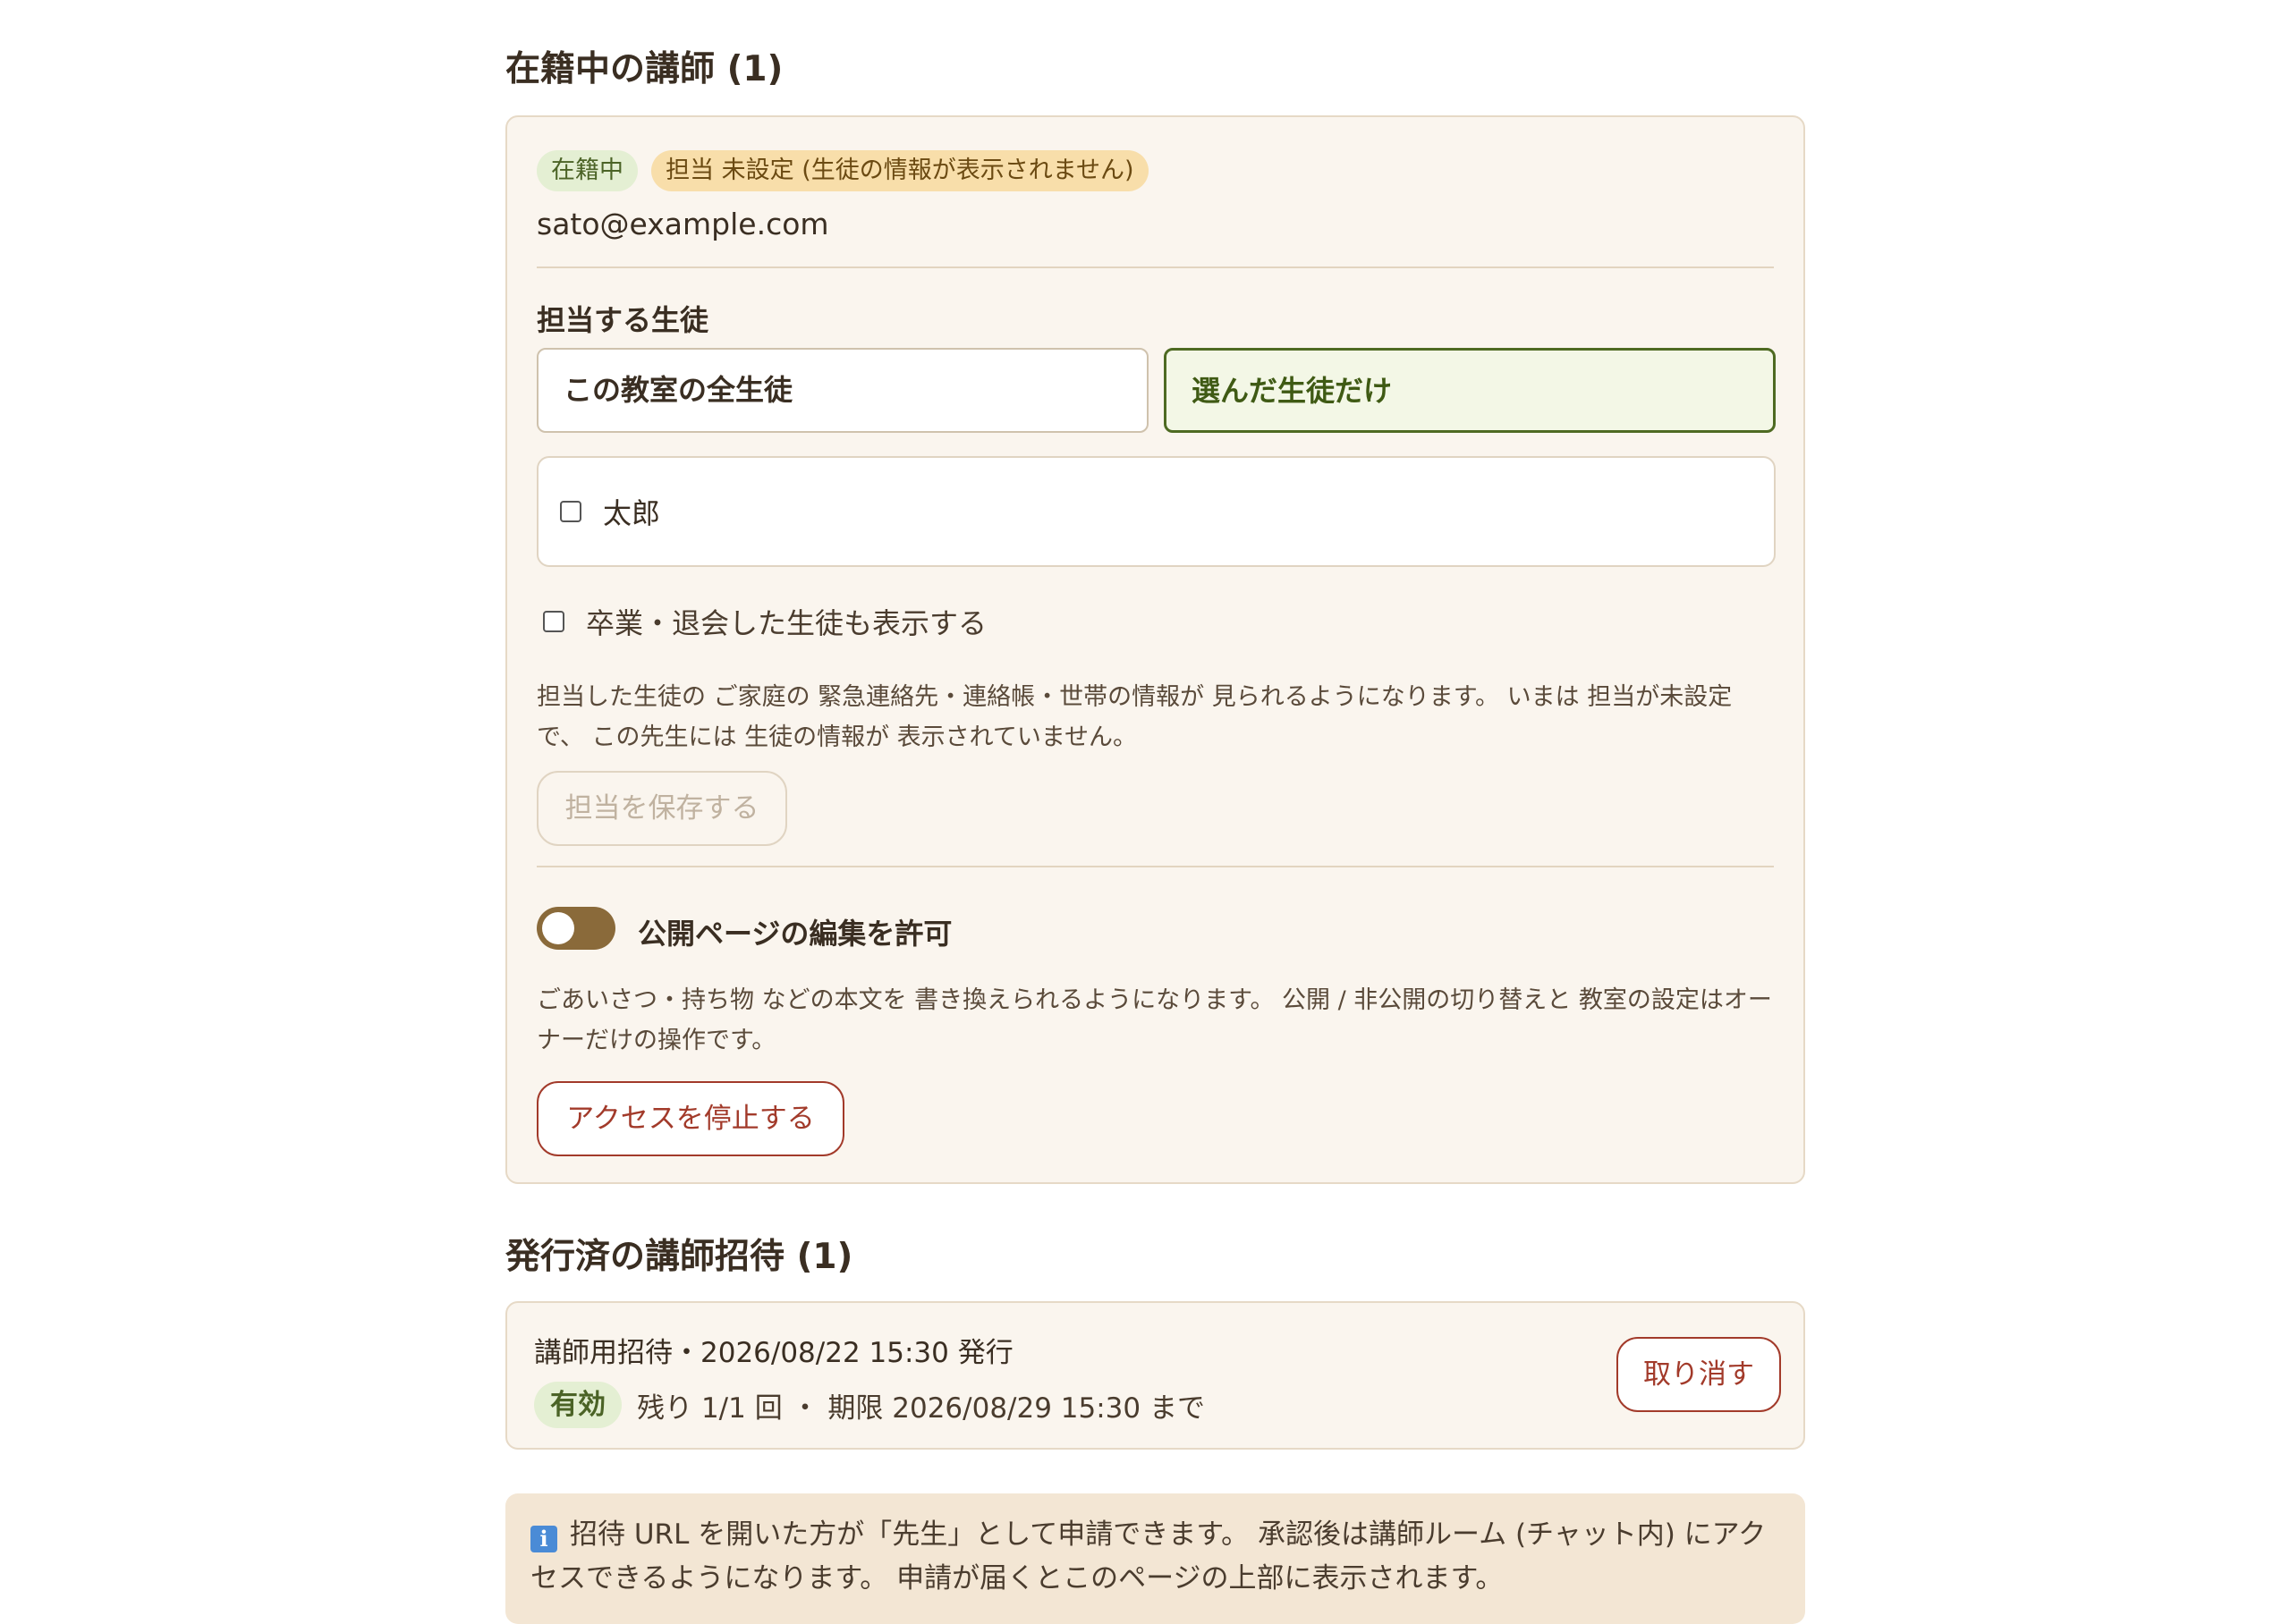  Describe the element at coordinates (1470, 390) in the screenshot. I see `option-selected-students: 選んだ生徒だけ` at that location.